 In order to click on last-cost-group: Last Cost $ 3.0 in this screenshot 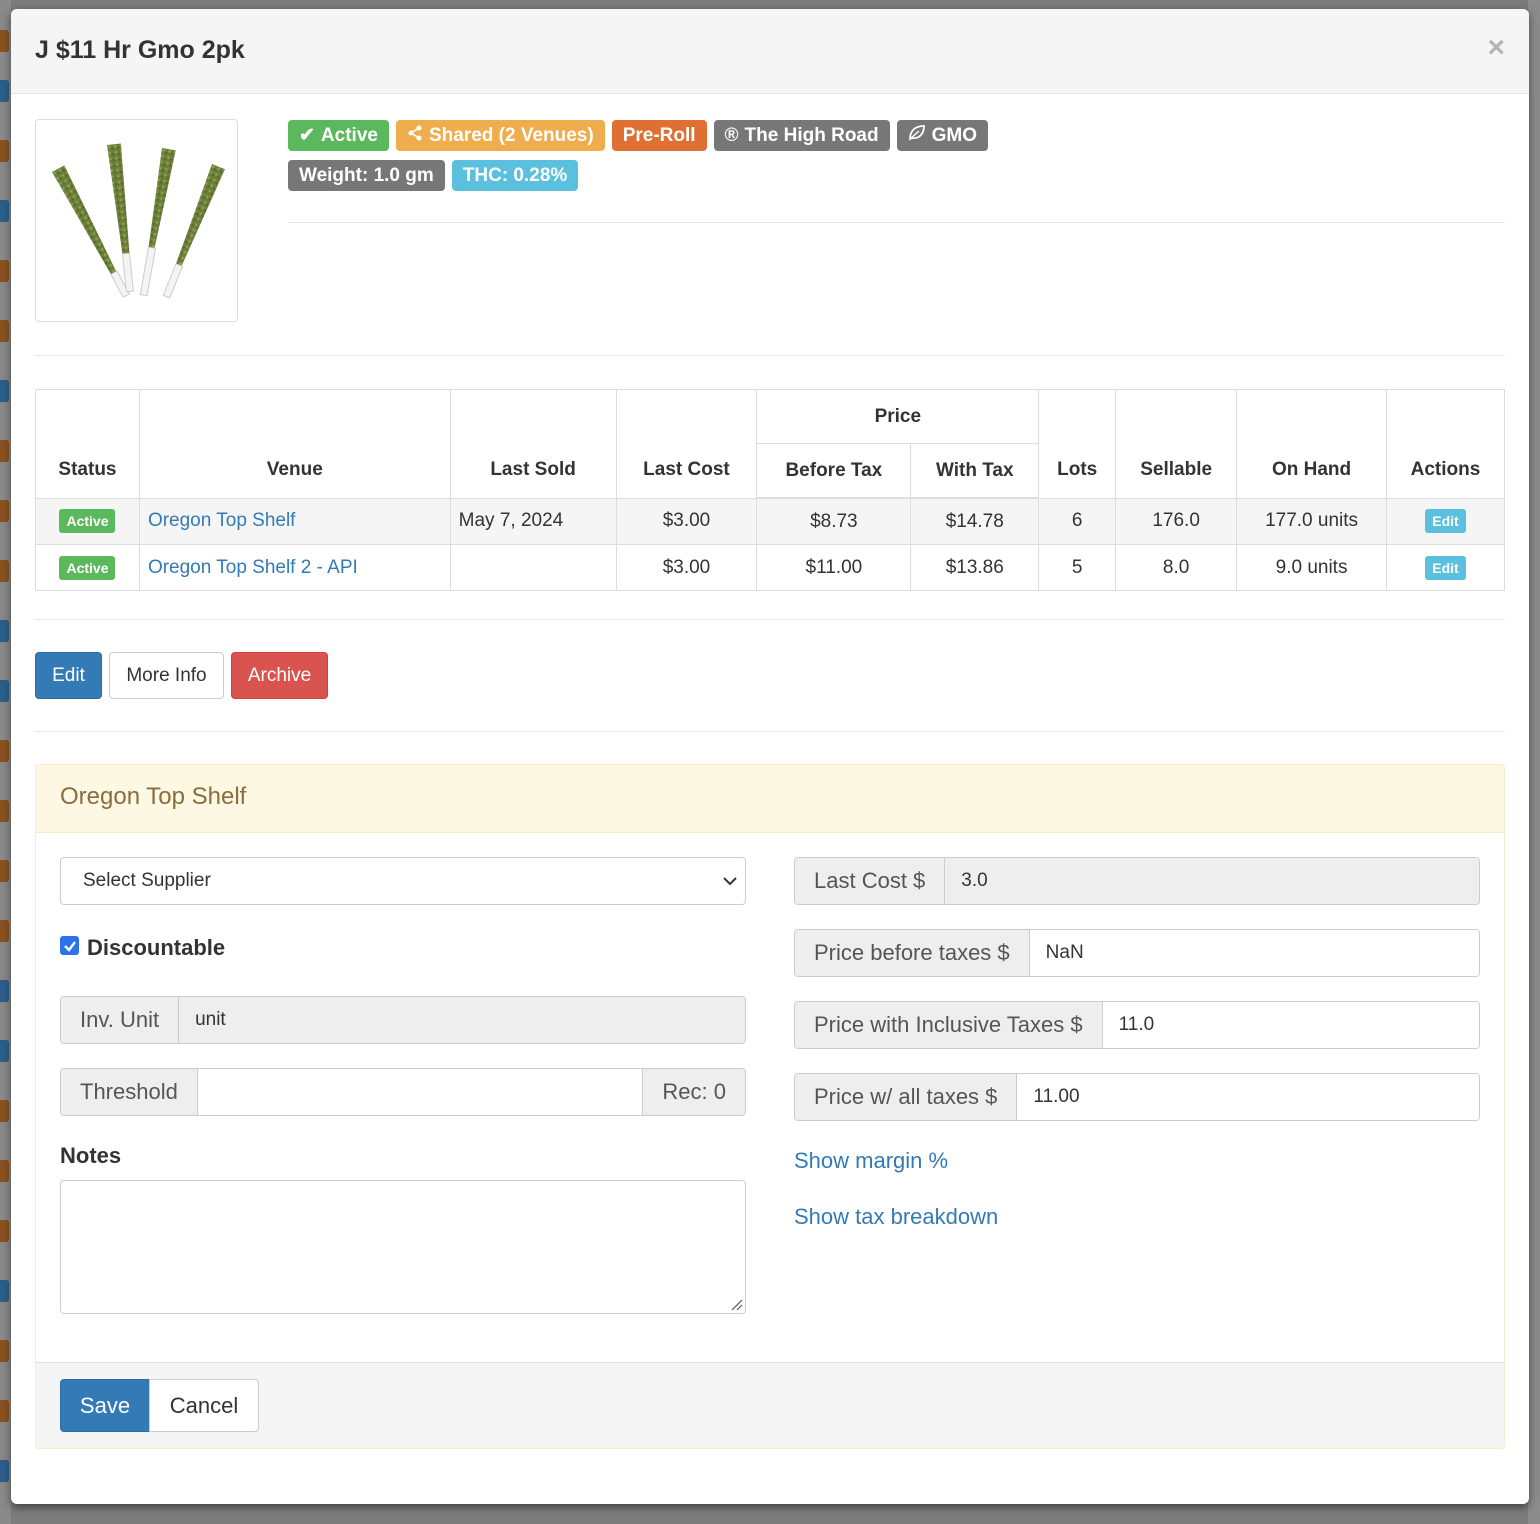, I will do `click(1137, 881)`.